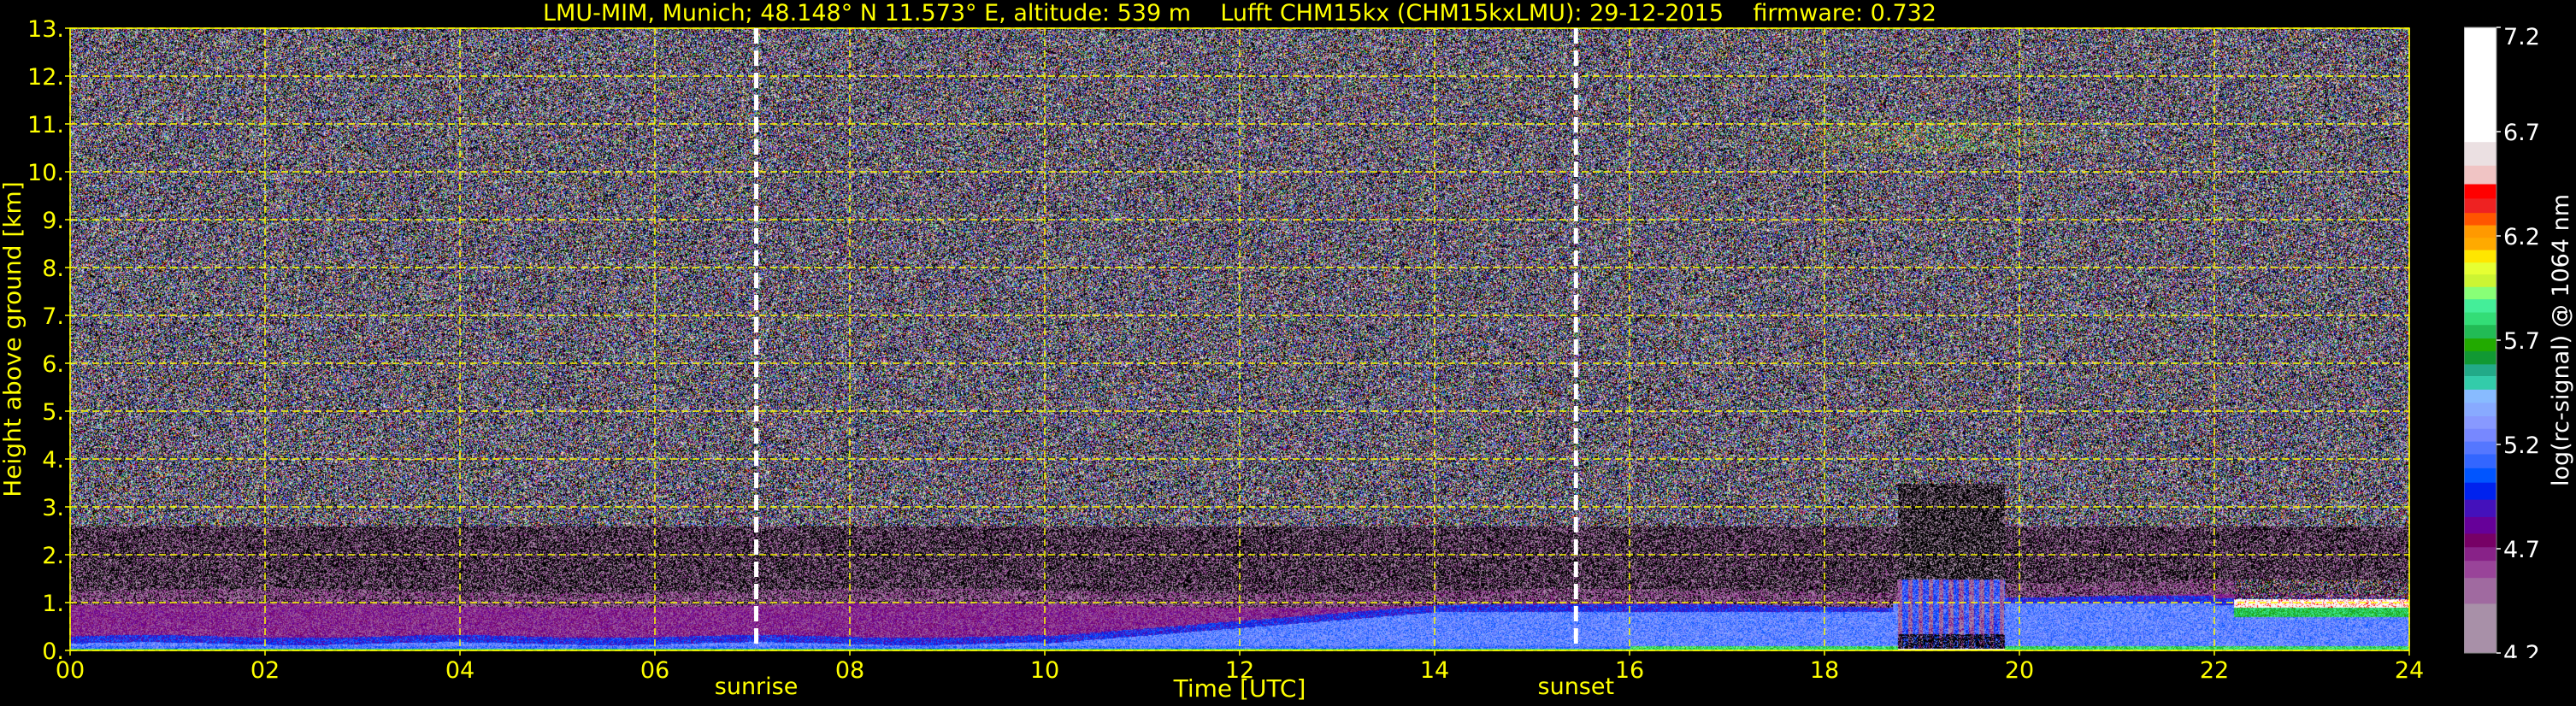  I want to click on y-tick-label: 9., so click(53, 221).